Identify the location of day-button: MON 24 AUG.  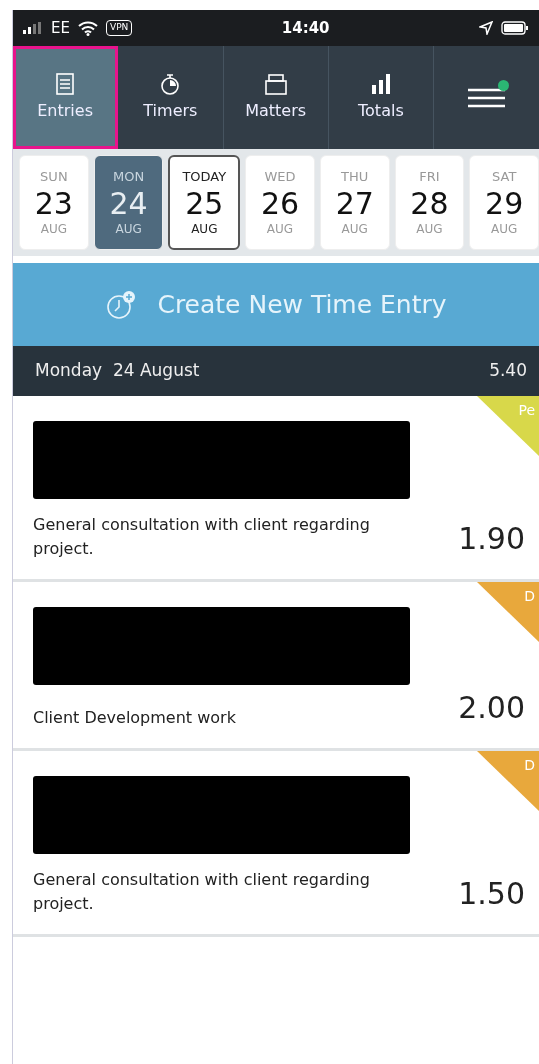
(128, 202).